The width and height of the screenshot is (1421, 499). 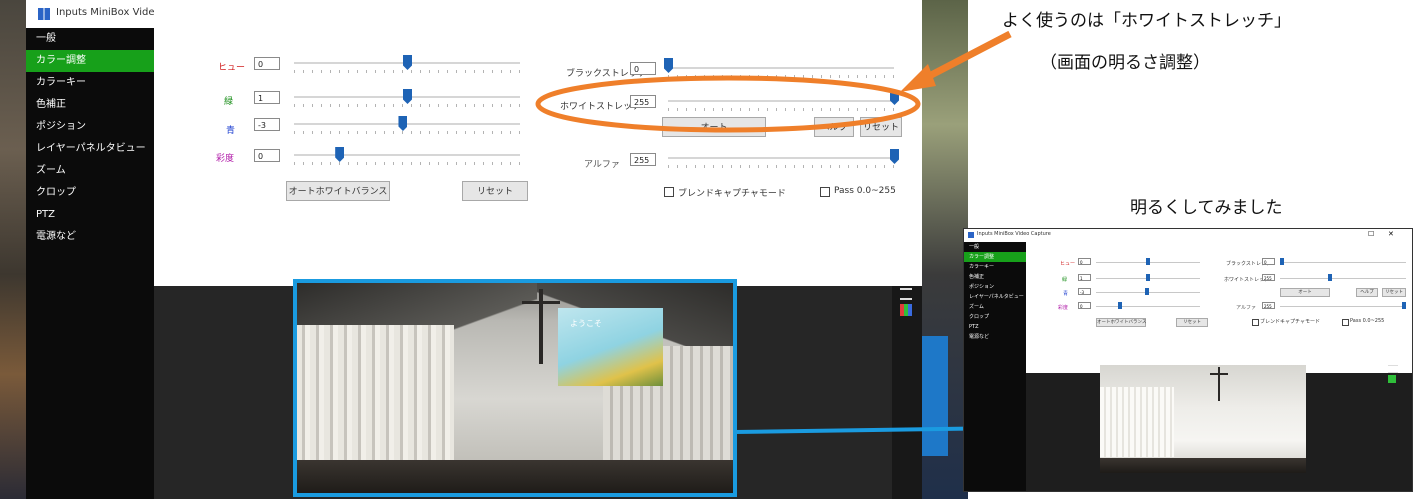 What do you see at coordinates (1188, 235) in the screenshot?
I see `small-title-bar: Inputs MiniBox Video Capture ☐ ✕` at bounding box center [1188, 235].